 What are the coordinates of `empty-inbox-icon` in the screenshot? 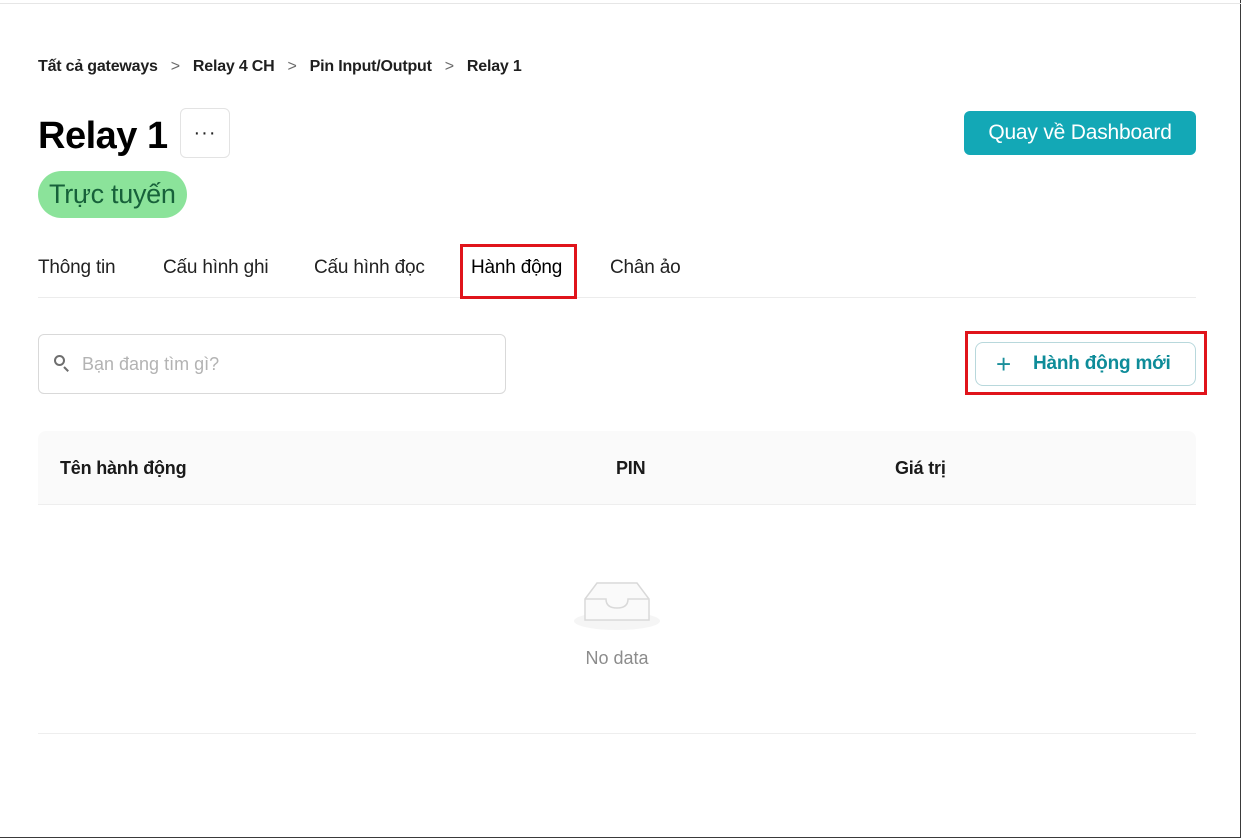 It's located at (617, 606).